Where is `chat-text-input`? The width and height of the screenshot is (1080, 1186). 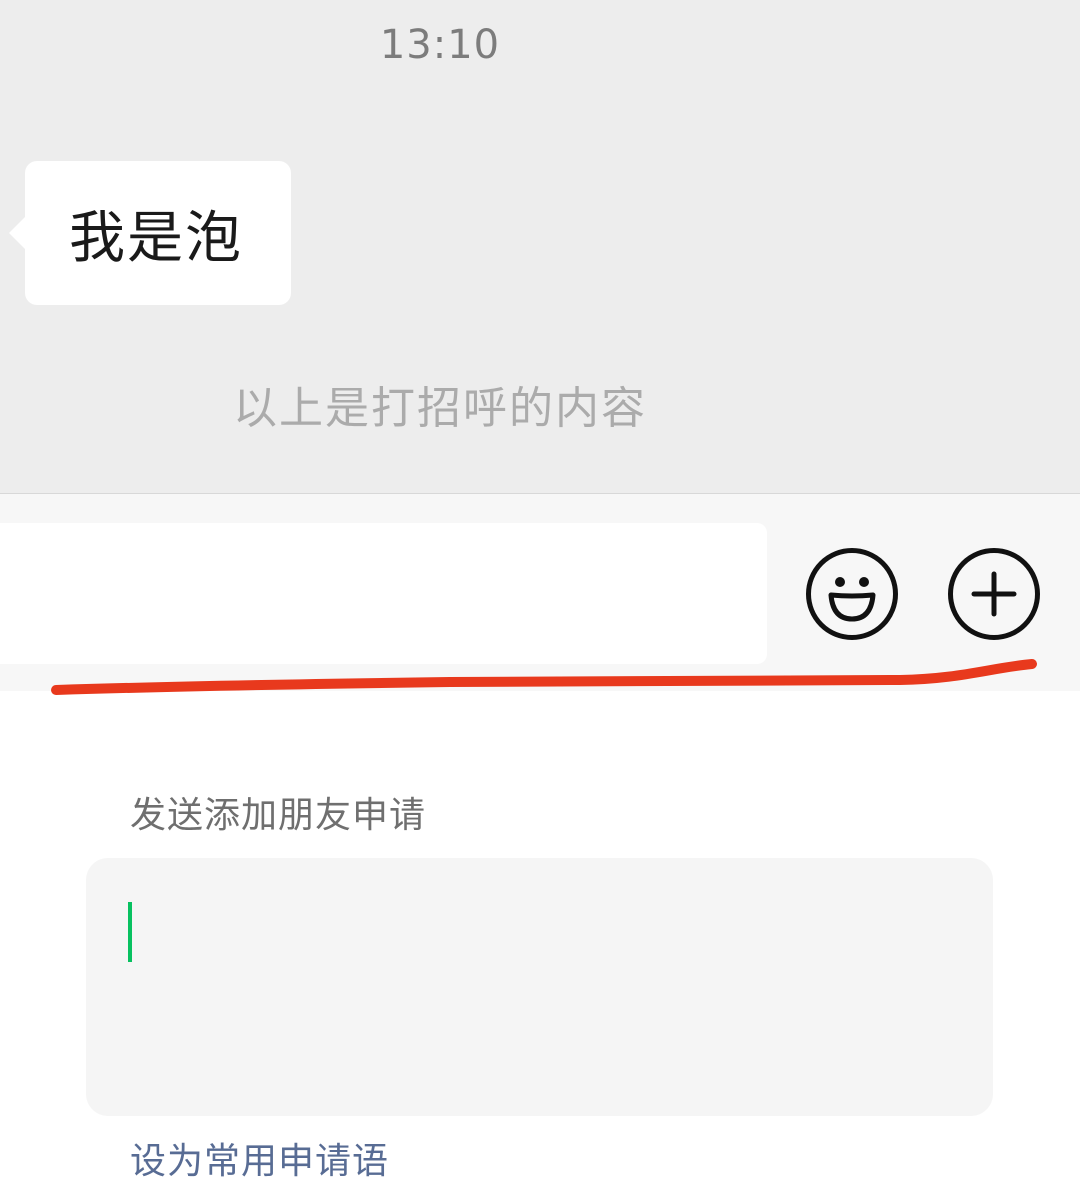
chat-text-input is located at coordinates (383, 593).